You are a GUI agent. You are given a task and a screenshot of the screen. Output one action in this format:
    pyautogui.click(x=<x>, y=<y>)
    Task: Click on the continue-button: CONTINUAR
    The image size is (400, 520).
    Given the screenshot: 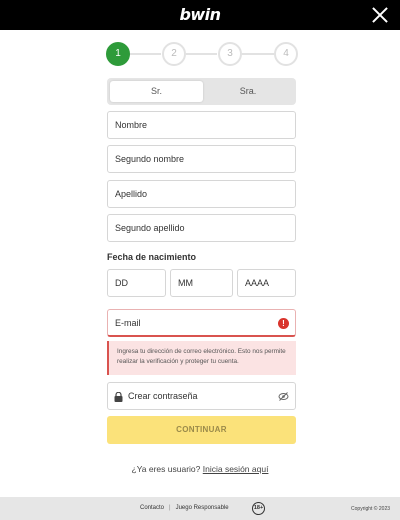 What is the action you would take?
    pyautogui.click(x=201, y=430)
    